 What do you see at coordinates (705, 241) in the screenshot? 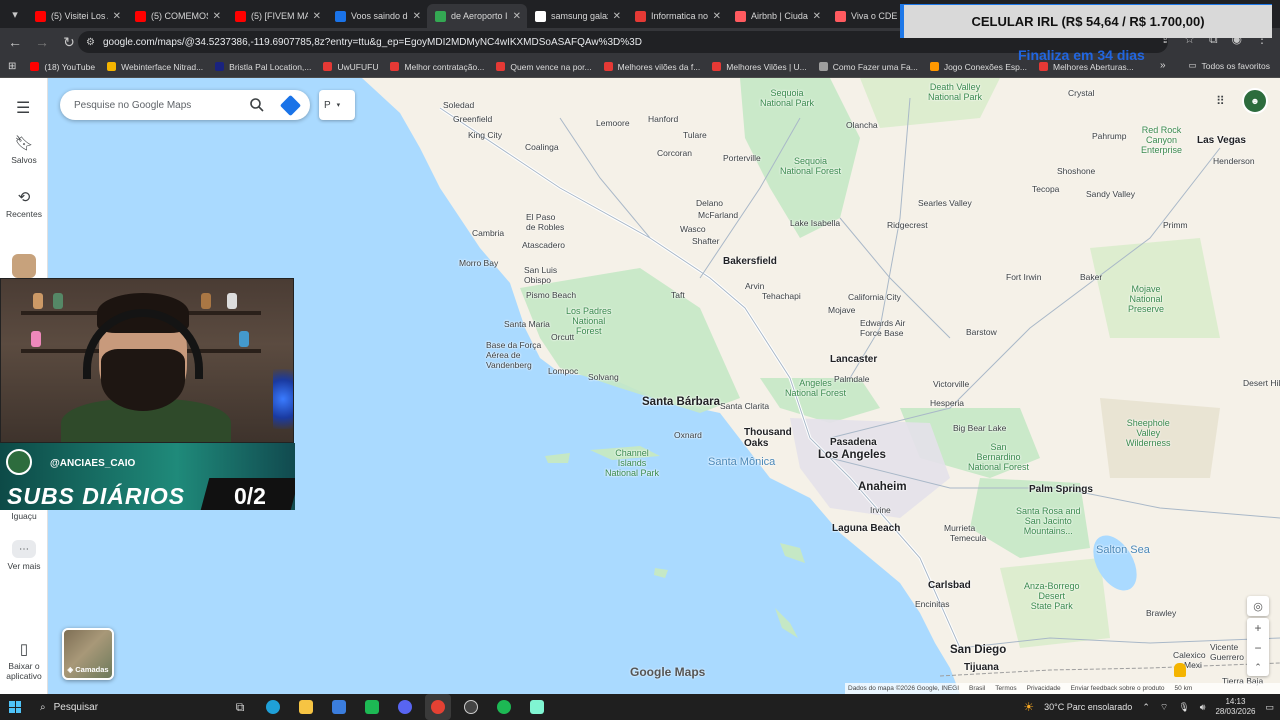
I see `map-place-label: Shafter` at bounding box center [705, 241].